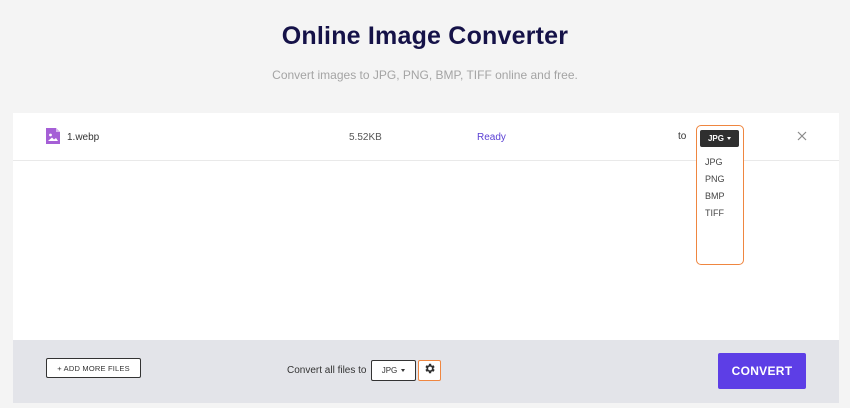 This screenshot has width=850, height=408. I want to click on format-select: JPG, so click(719, 138).